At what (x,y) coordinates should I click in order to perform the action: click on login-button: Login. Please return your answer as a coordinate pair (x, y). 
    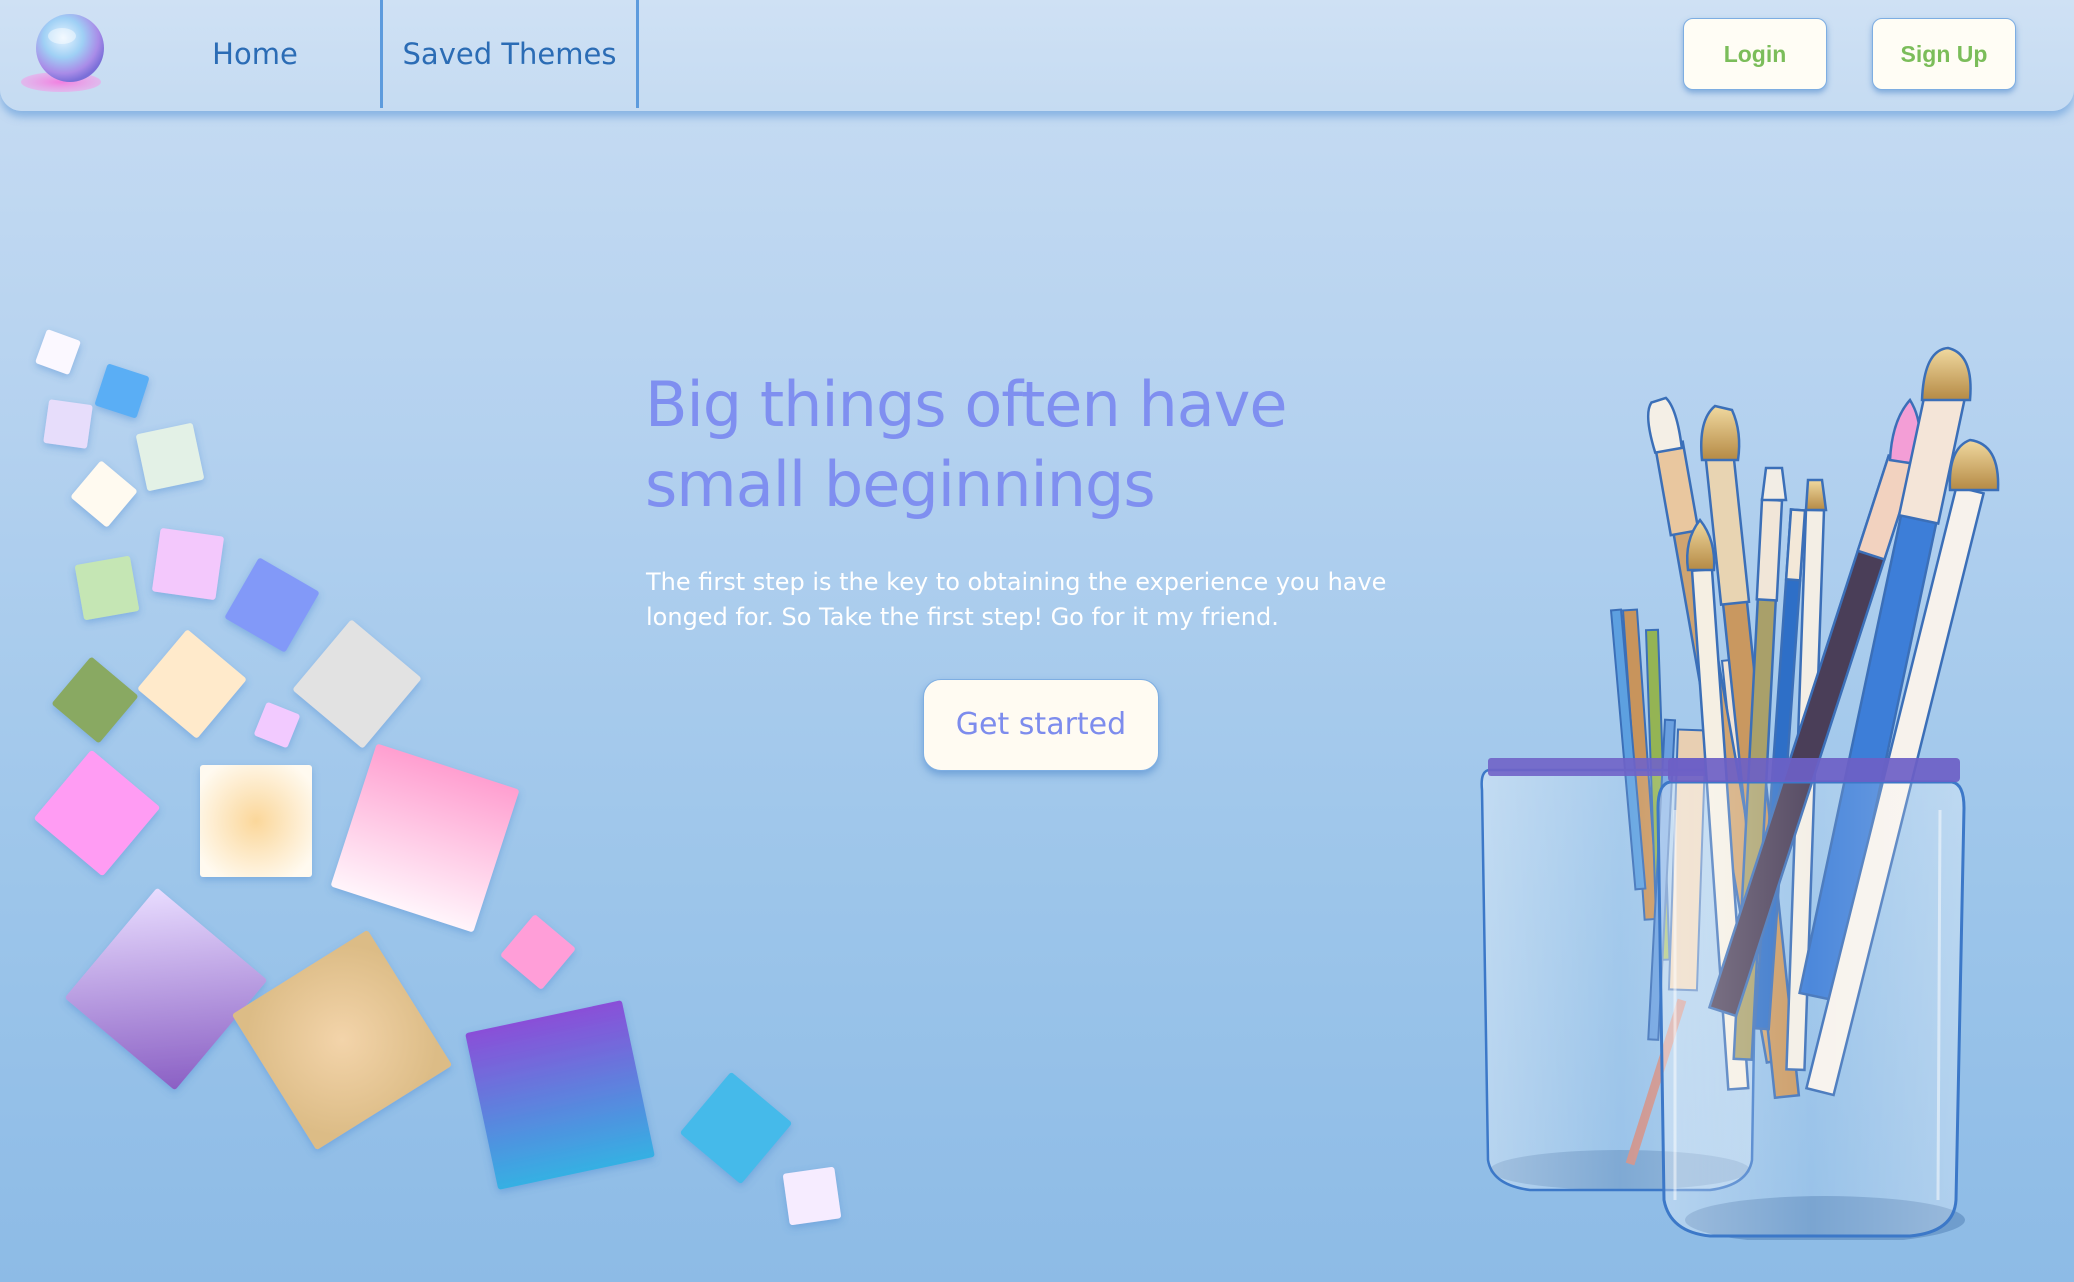
    Looking at the image, I should click on (1755, 54).